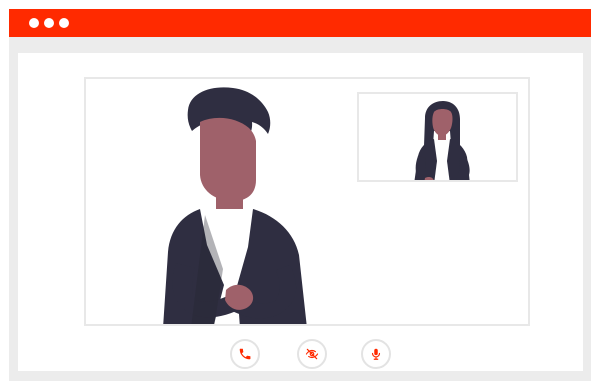  I want to click on call-button, so click(245, 354).